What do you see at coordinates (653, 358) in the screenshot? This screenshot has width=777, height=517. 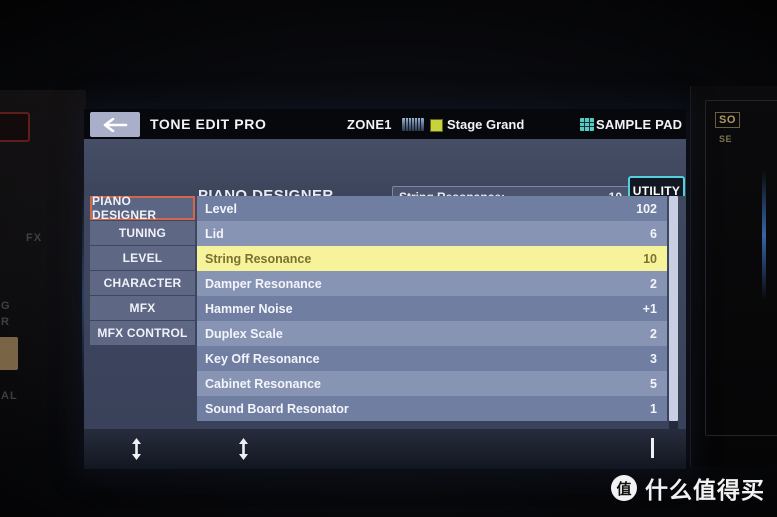 I see `row-value: 3` at bounding box center [653, 358].